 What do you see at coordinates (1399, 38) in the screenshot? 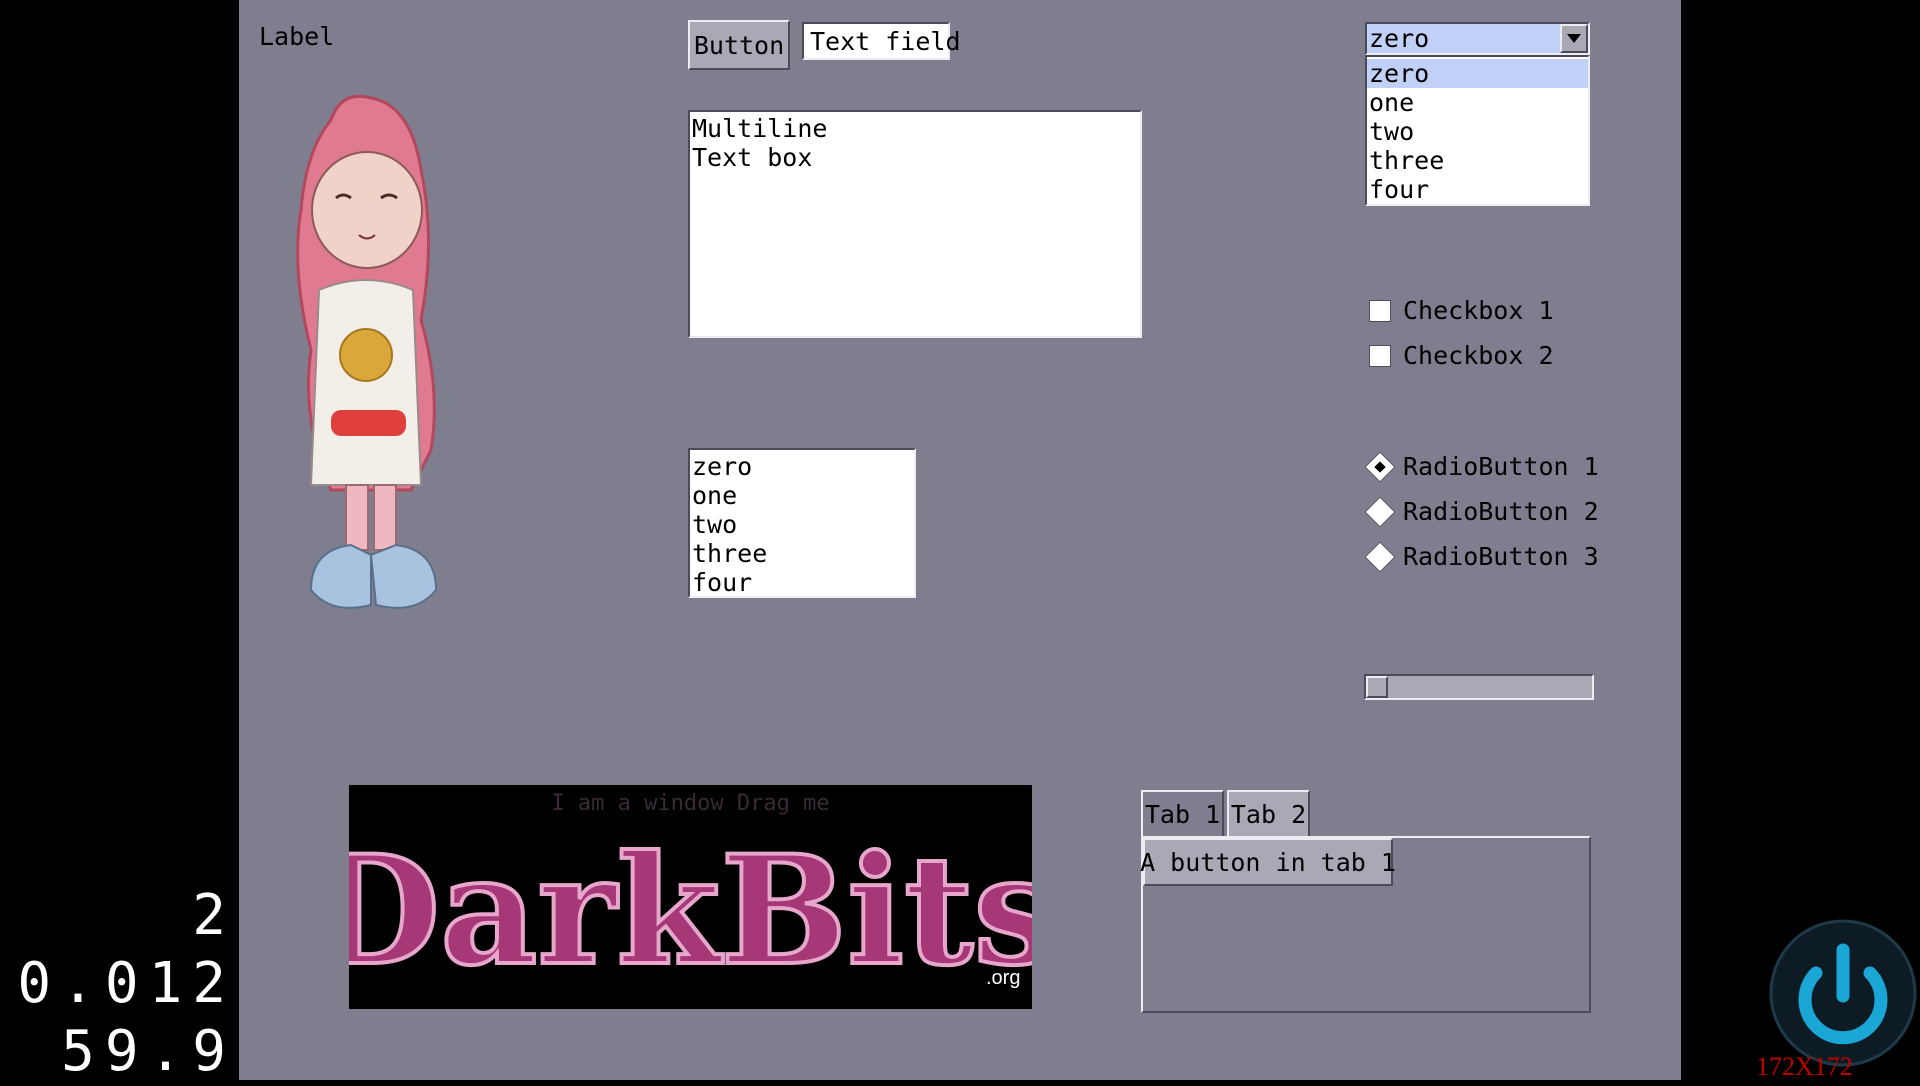
I see `combo-value: zero` at bounding box center [1399, 38].